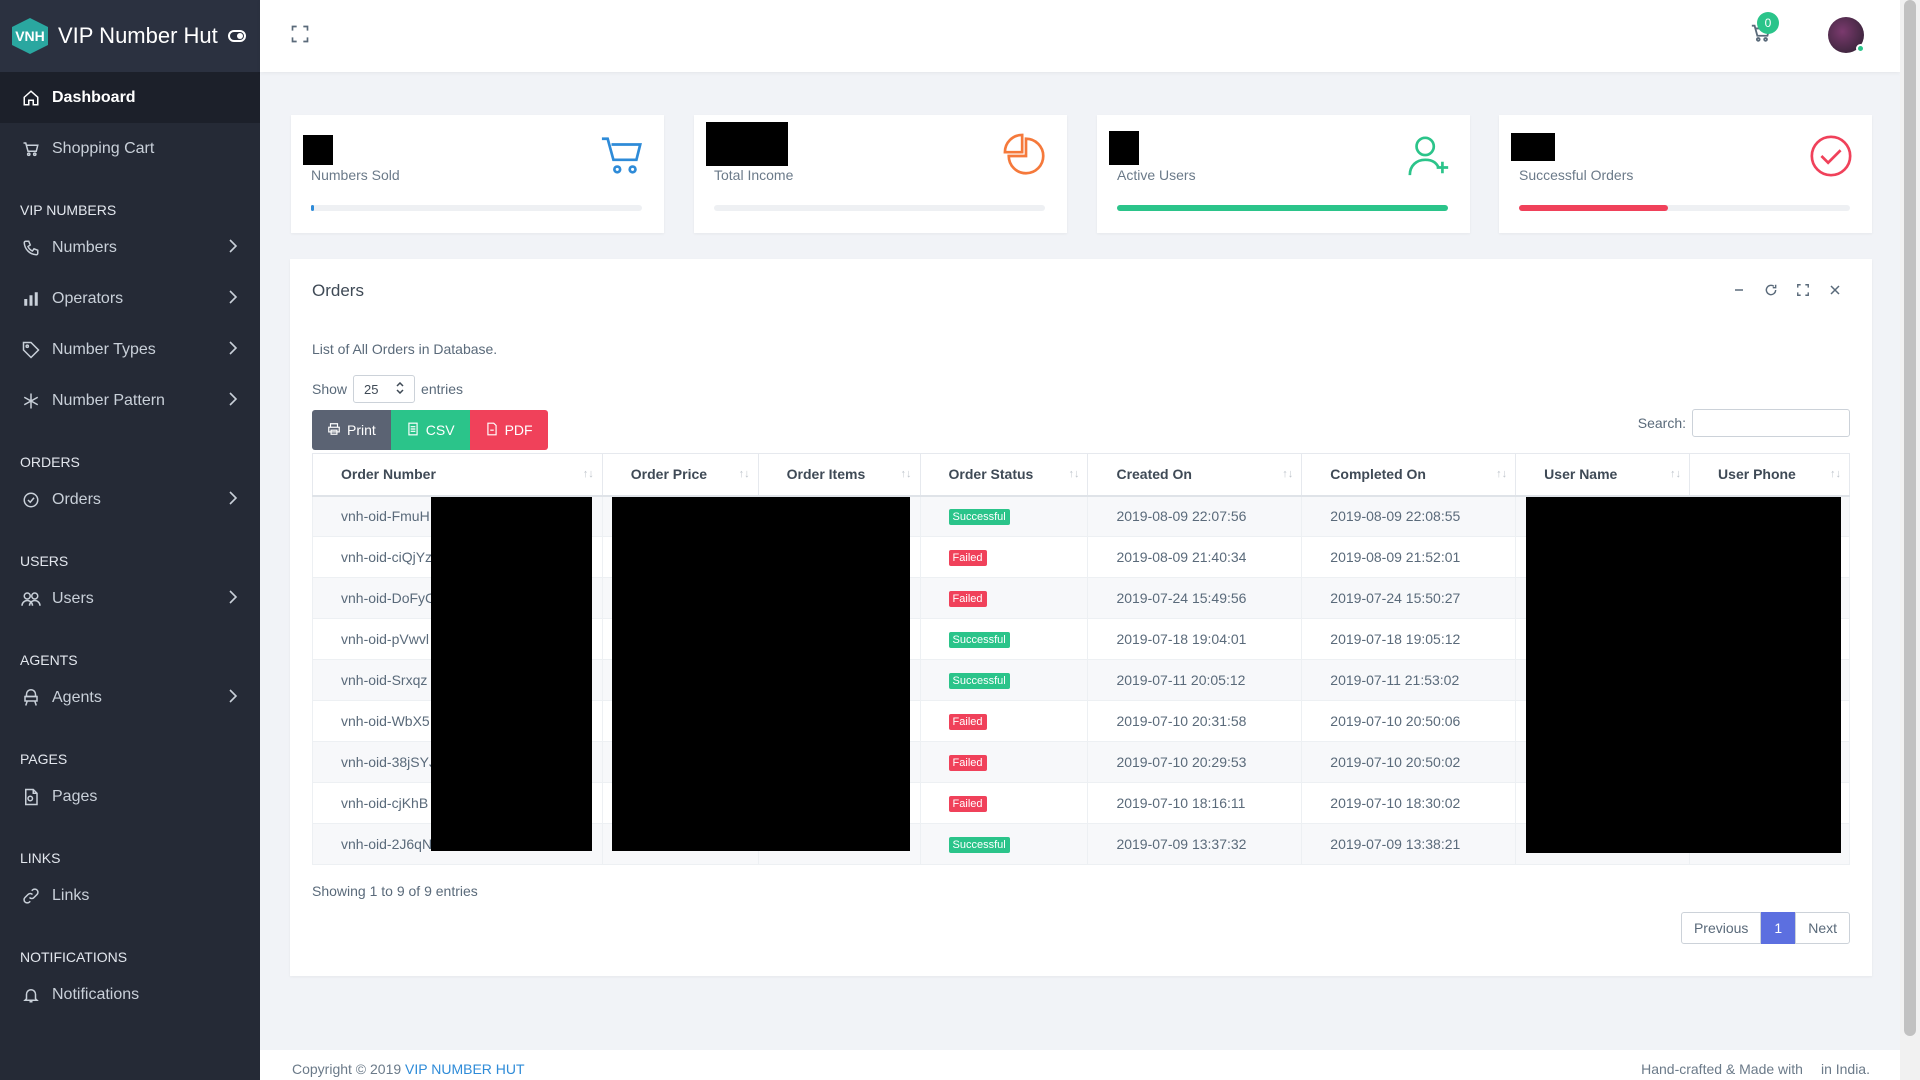  What do you see at coordinates (130, 247) in the screenshot?
I see `sidebar-item-numbers: Numbers` at bounding box center [130, 247].